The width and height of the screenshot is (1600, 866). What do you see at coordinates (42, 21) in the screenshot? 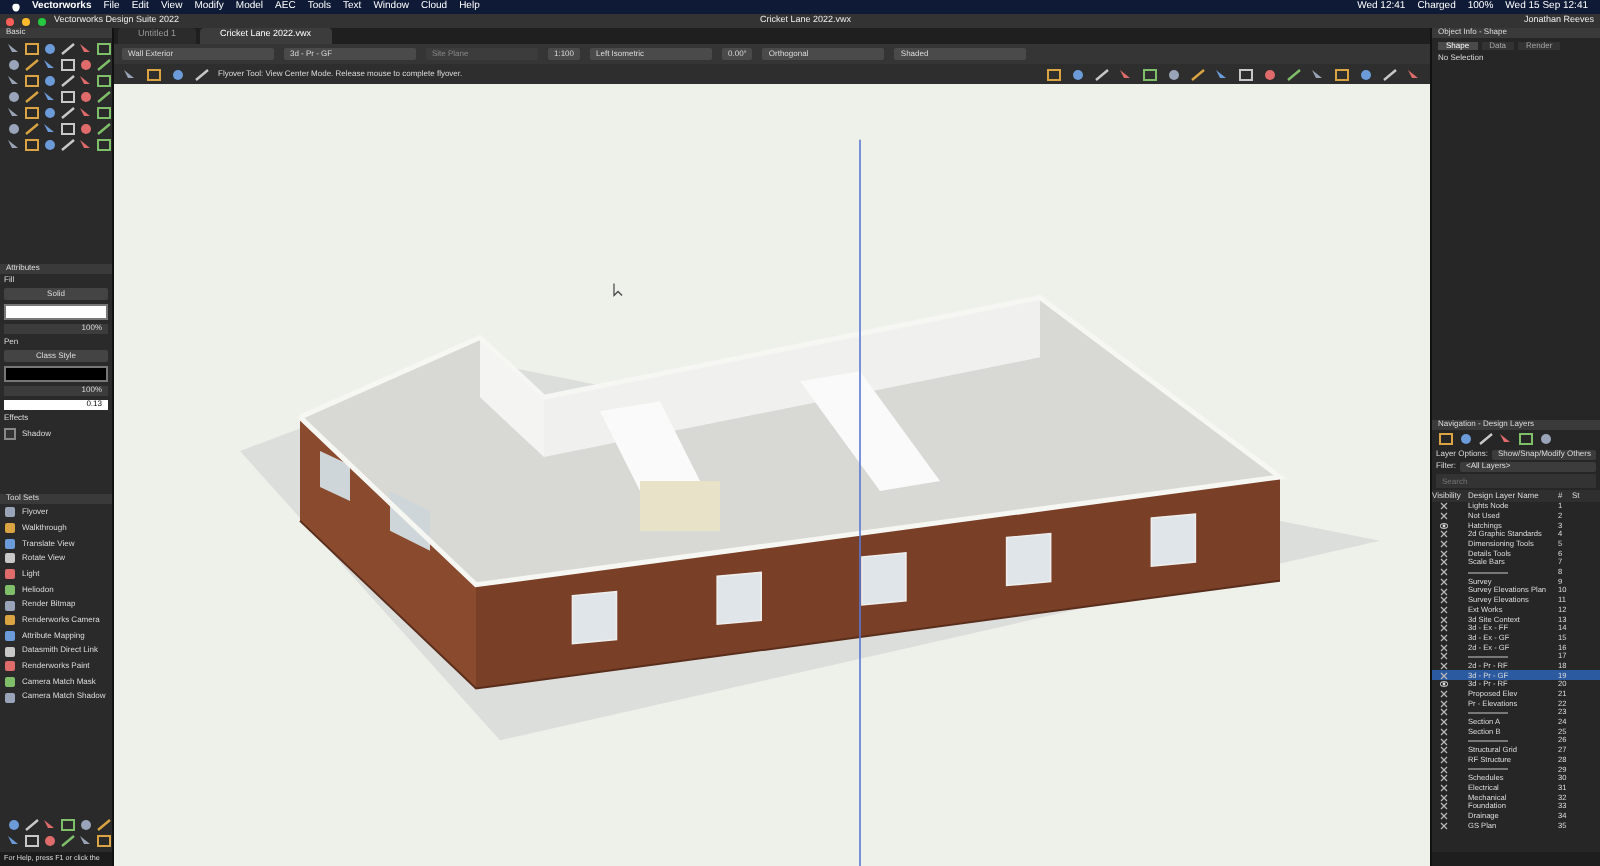
I see `maximize-button` at bounding box center [42, 21].